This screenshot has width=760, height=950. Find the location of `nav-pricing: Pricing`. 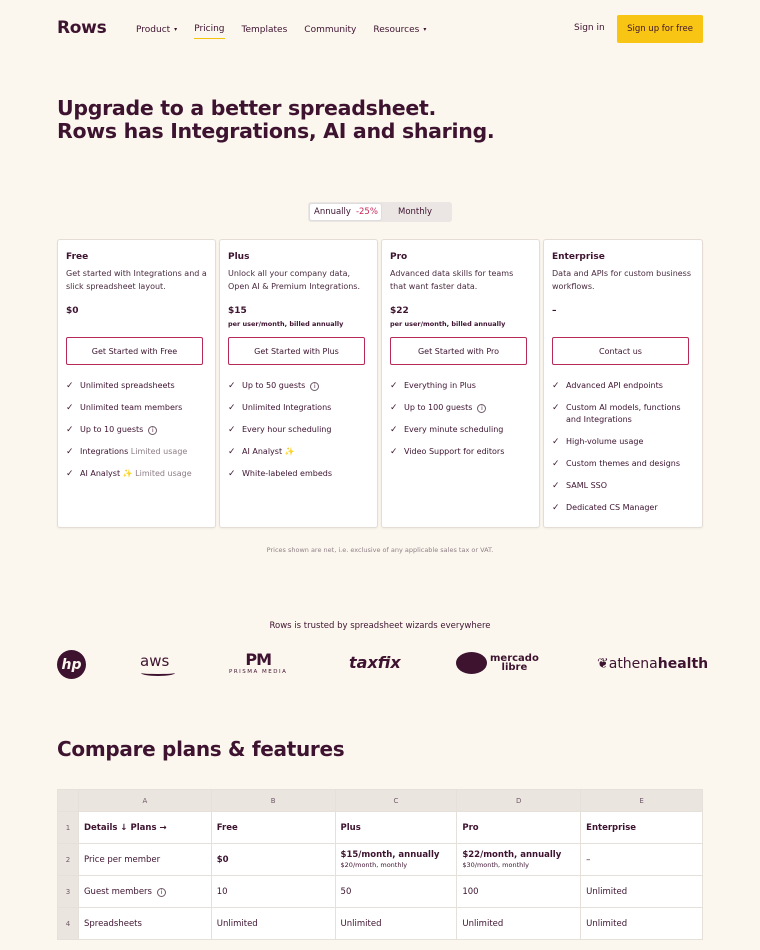

nav-pricing: Pricing is located at coordinates (209, 31).